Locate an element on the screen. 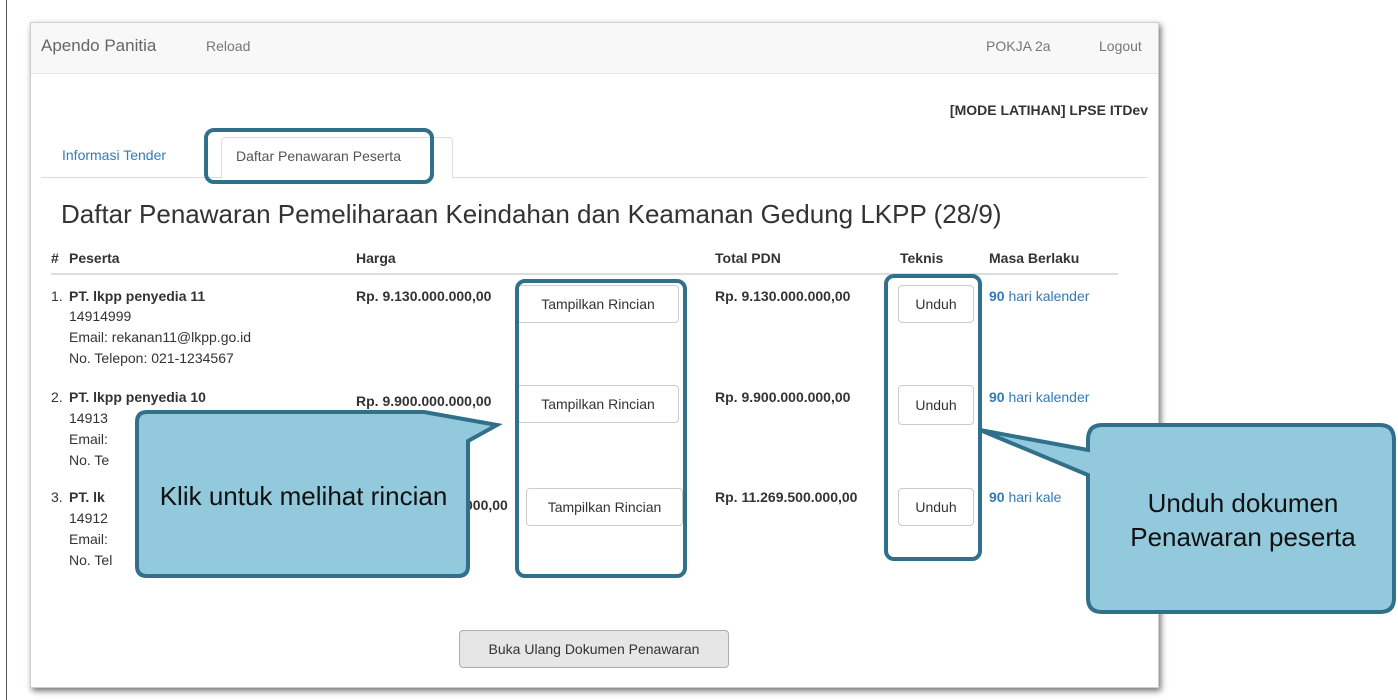 This screenshot has width=1398, height=700. left-callout-text: Klik untuk melihat rincian is located at coordinates (303, 496).